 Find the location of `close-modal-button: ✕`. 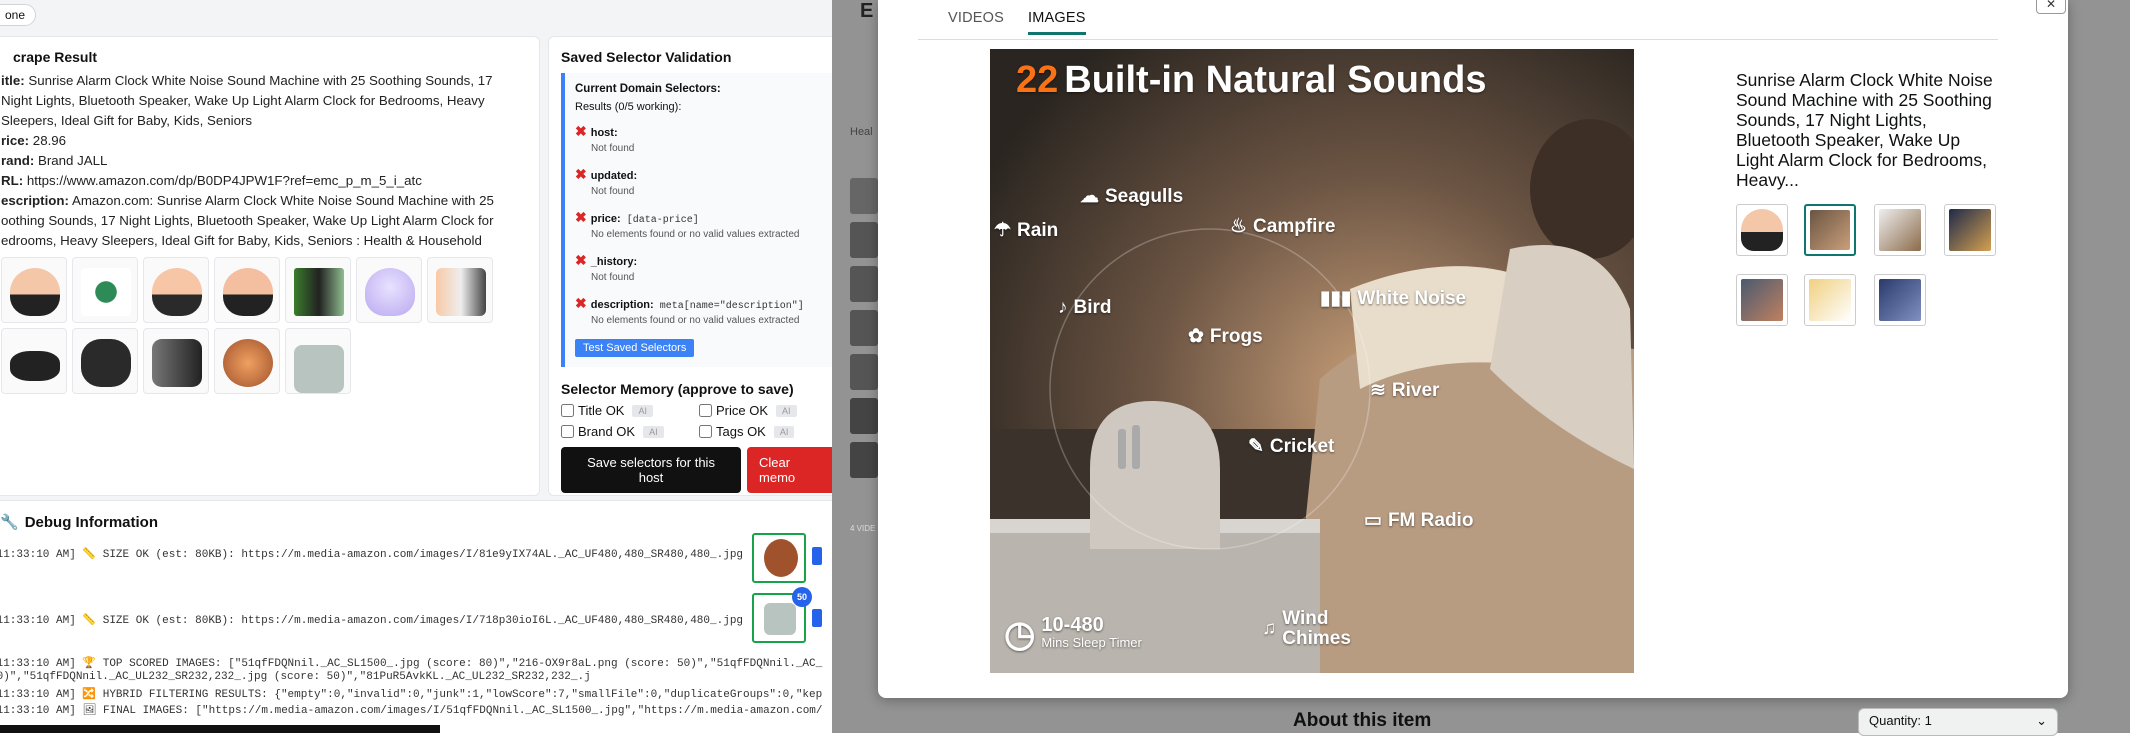

close-modal-button: ✕ is located at coordinates (2051, 7).